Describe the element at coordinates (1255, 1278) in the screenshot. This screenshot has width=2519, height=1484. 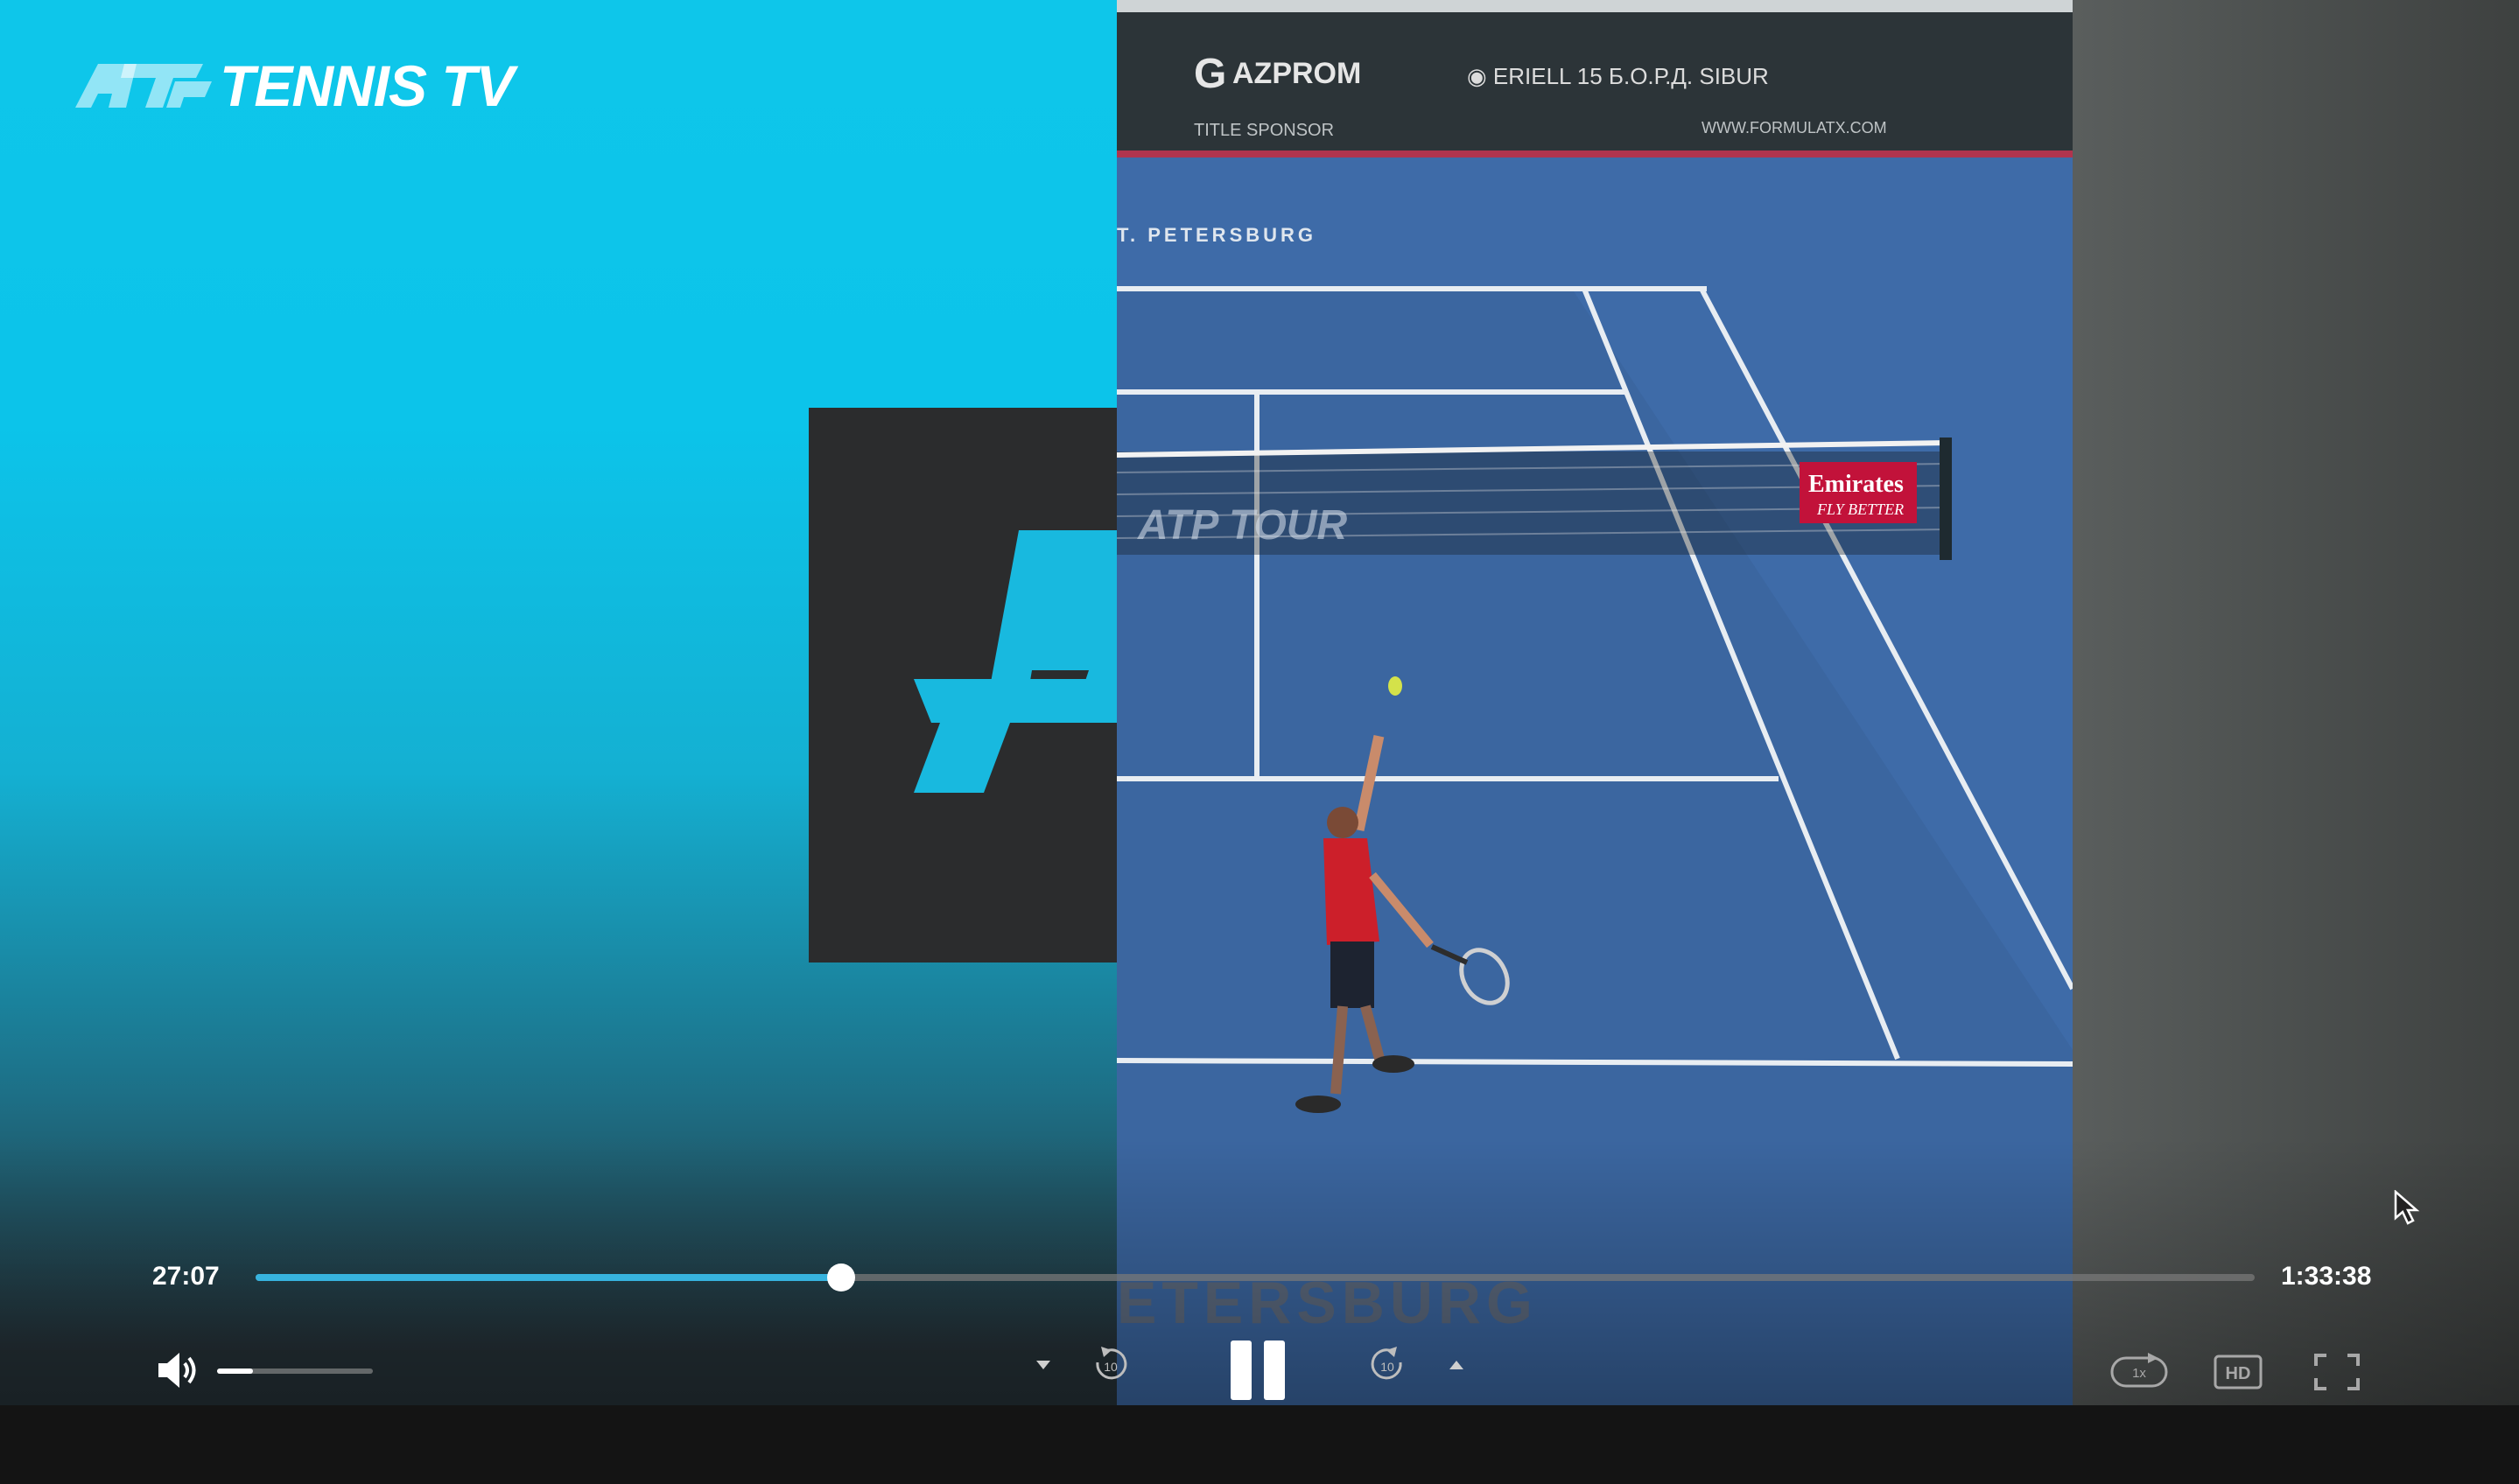
I see `progress-bar` at that location.